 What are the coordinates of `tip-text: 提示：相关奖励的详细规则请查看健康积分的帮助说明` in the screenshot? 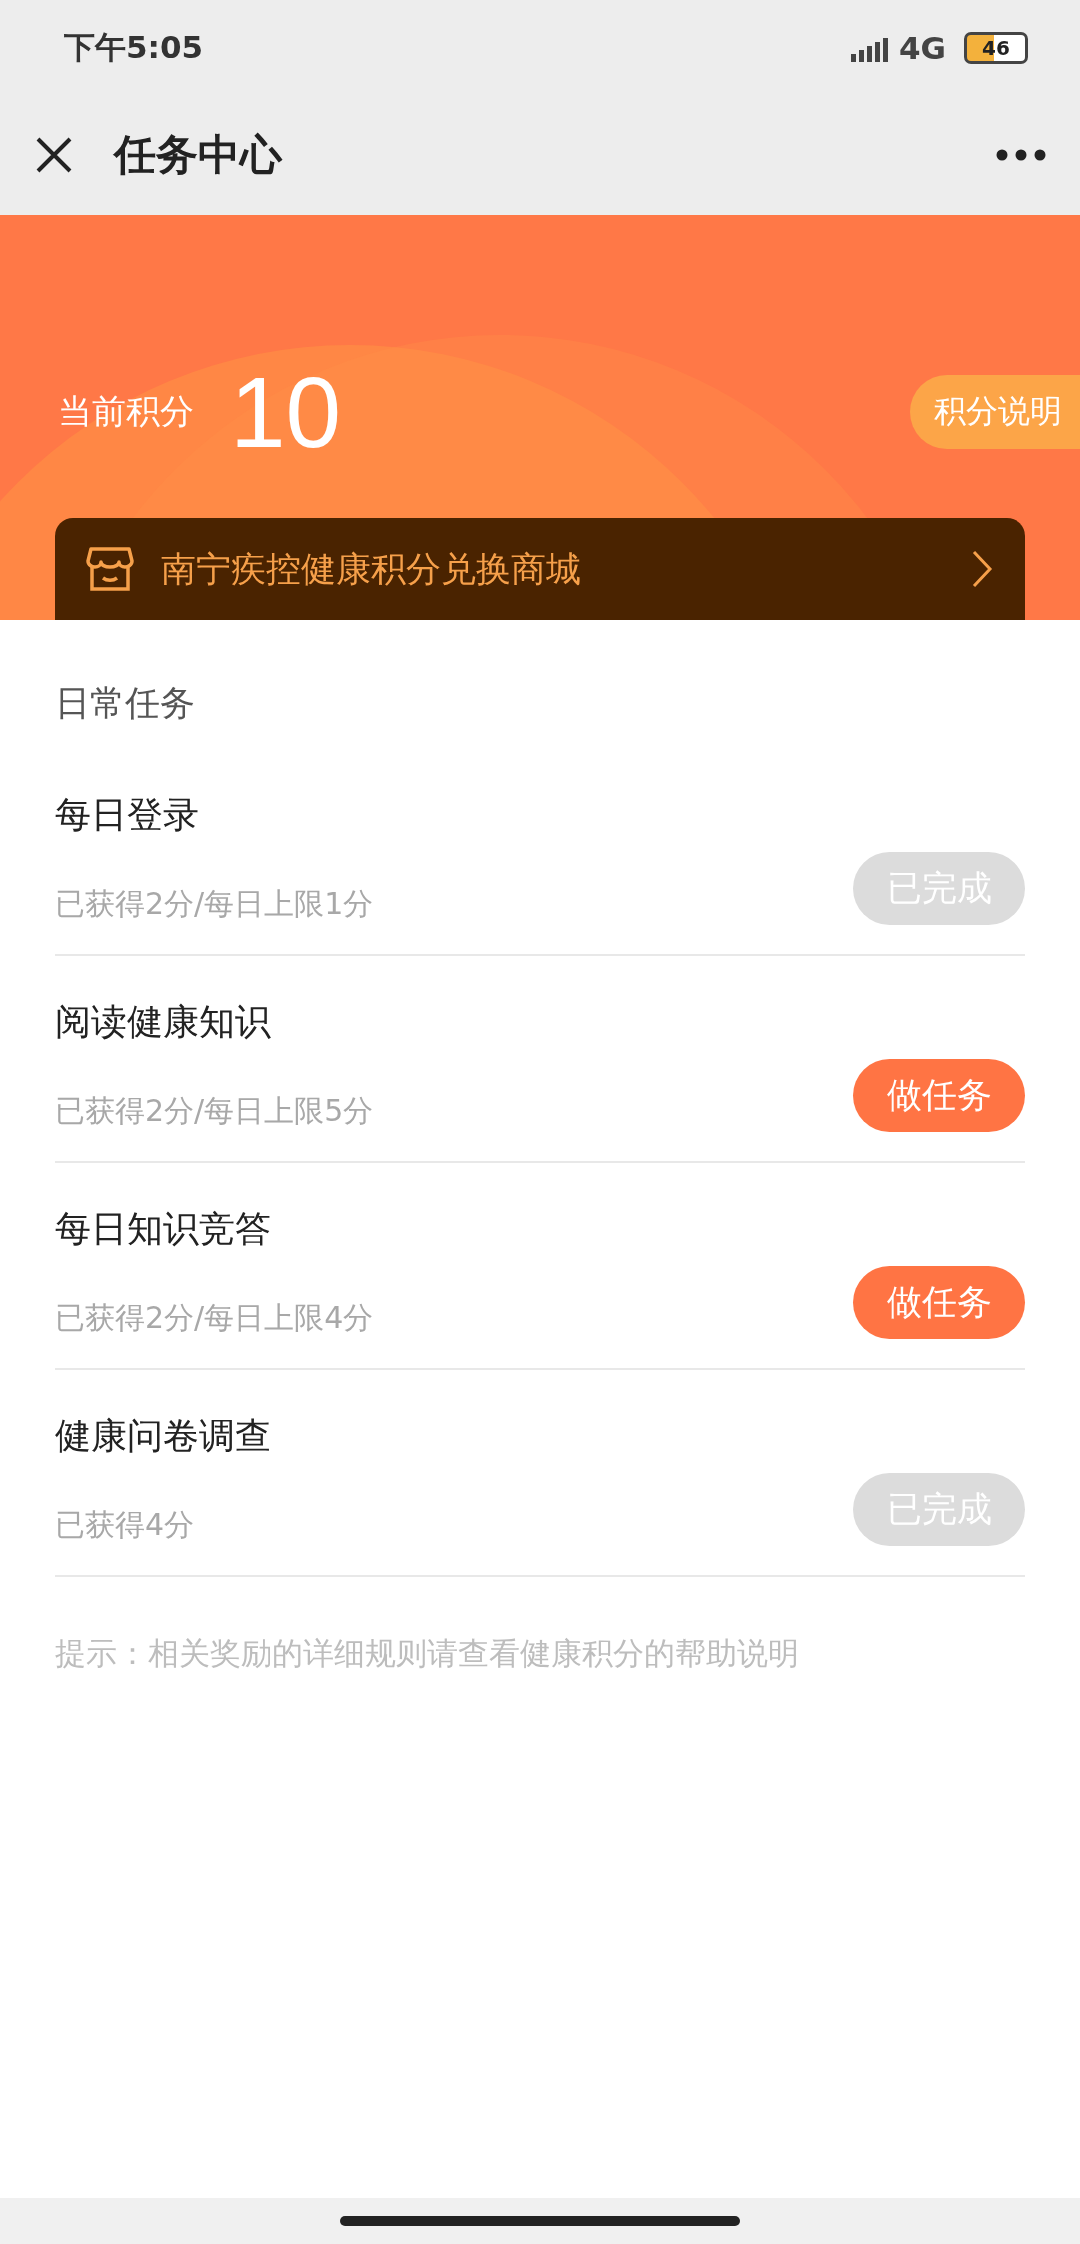 It's located at (427, 1653).